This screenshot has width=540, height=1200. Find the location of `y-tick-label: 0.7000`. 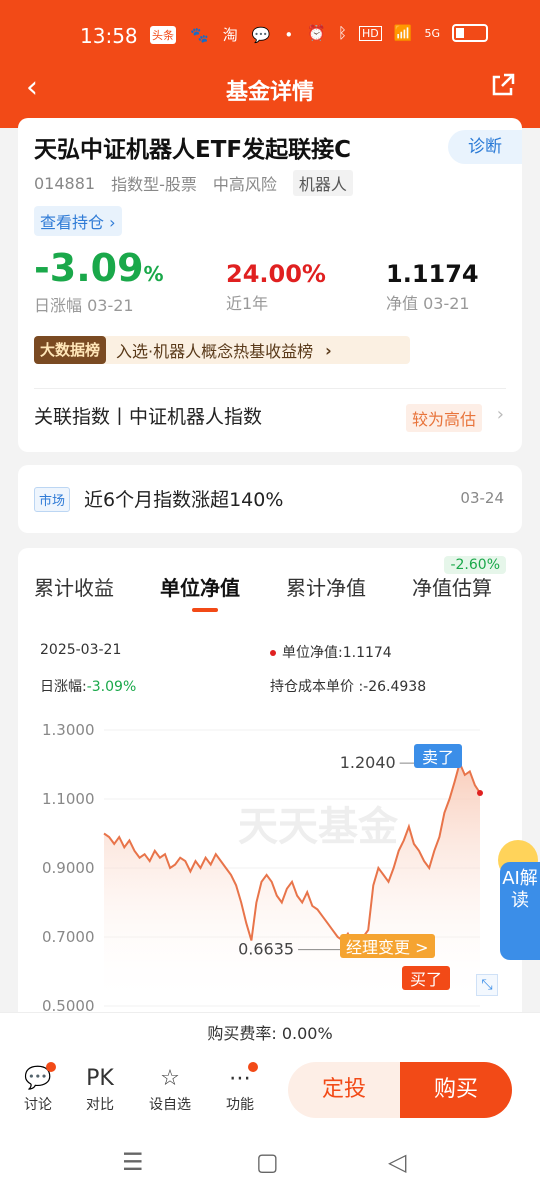

y-tick-label: 0.7000 is located at coordinates (68, 937).